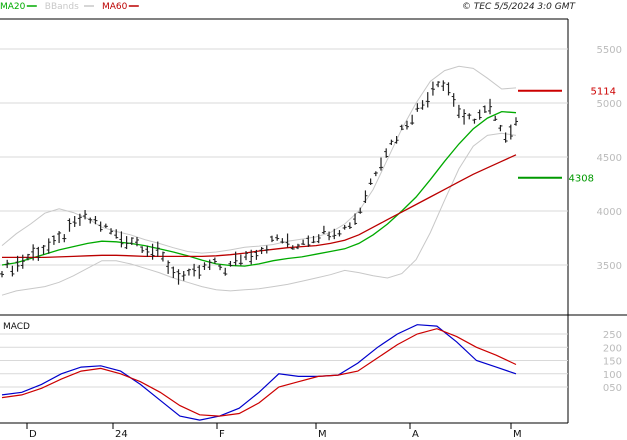 The height and width of the screenshot is (440, 627). I want to click on macd-pane-label: MACD, so click(16, 327).